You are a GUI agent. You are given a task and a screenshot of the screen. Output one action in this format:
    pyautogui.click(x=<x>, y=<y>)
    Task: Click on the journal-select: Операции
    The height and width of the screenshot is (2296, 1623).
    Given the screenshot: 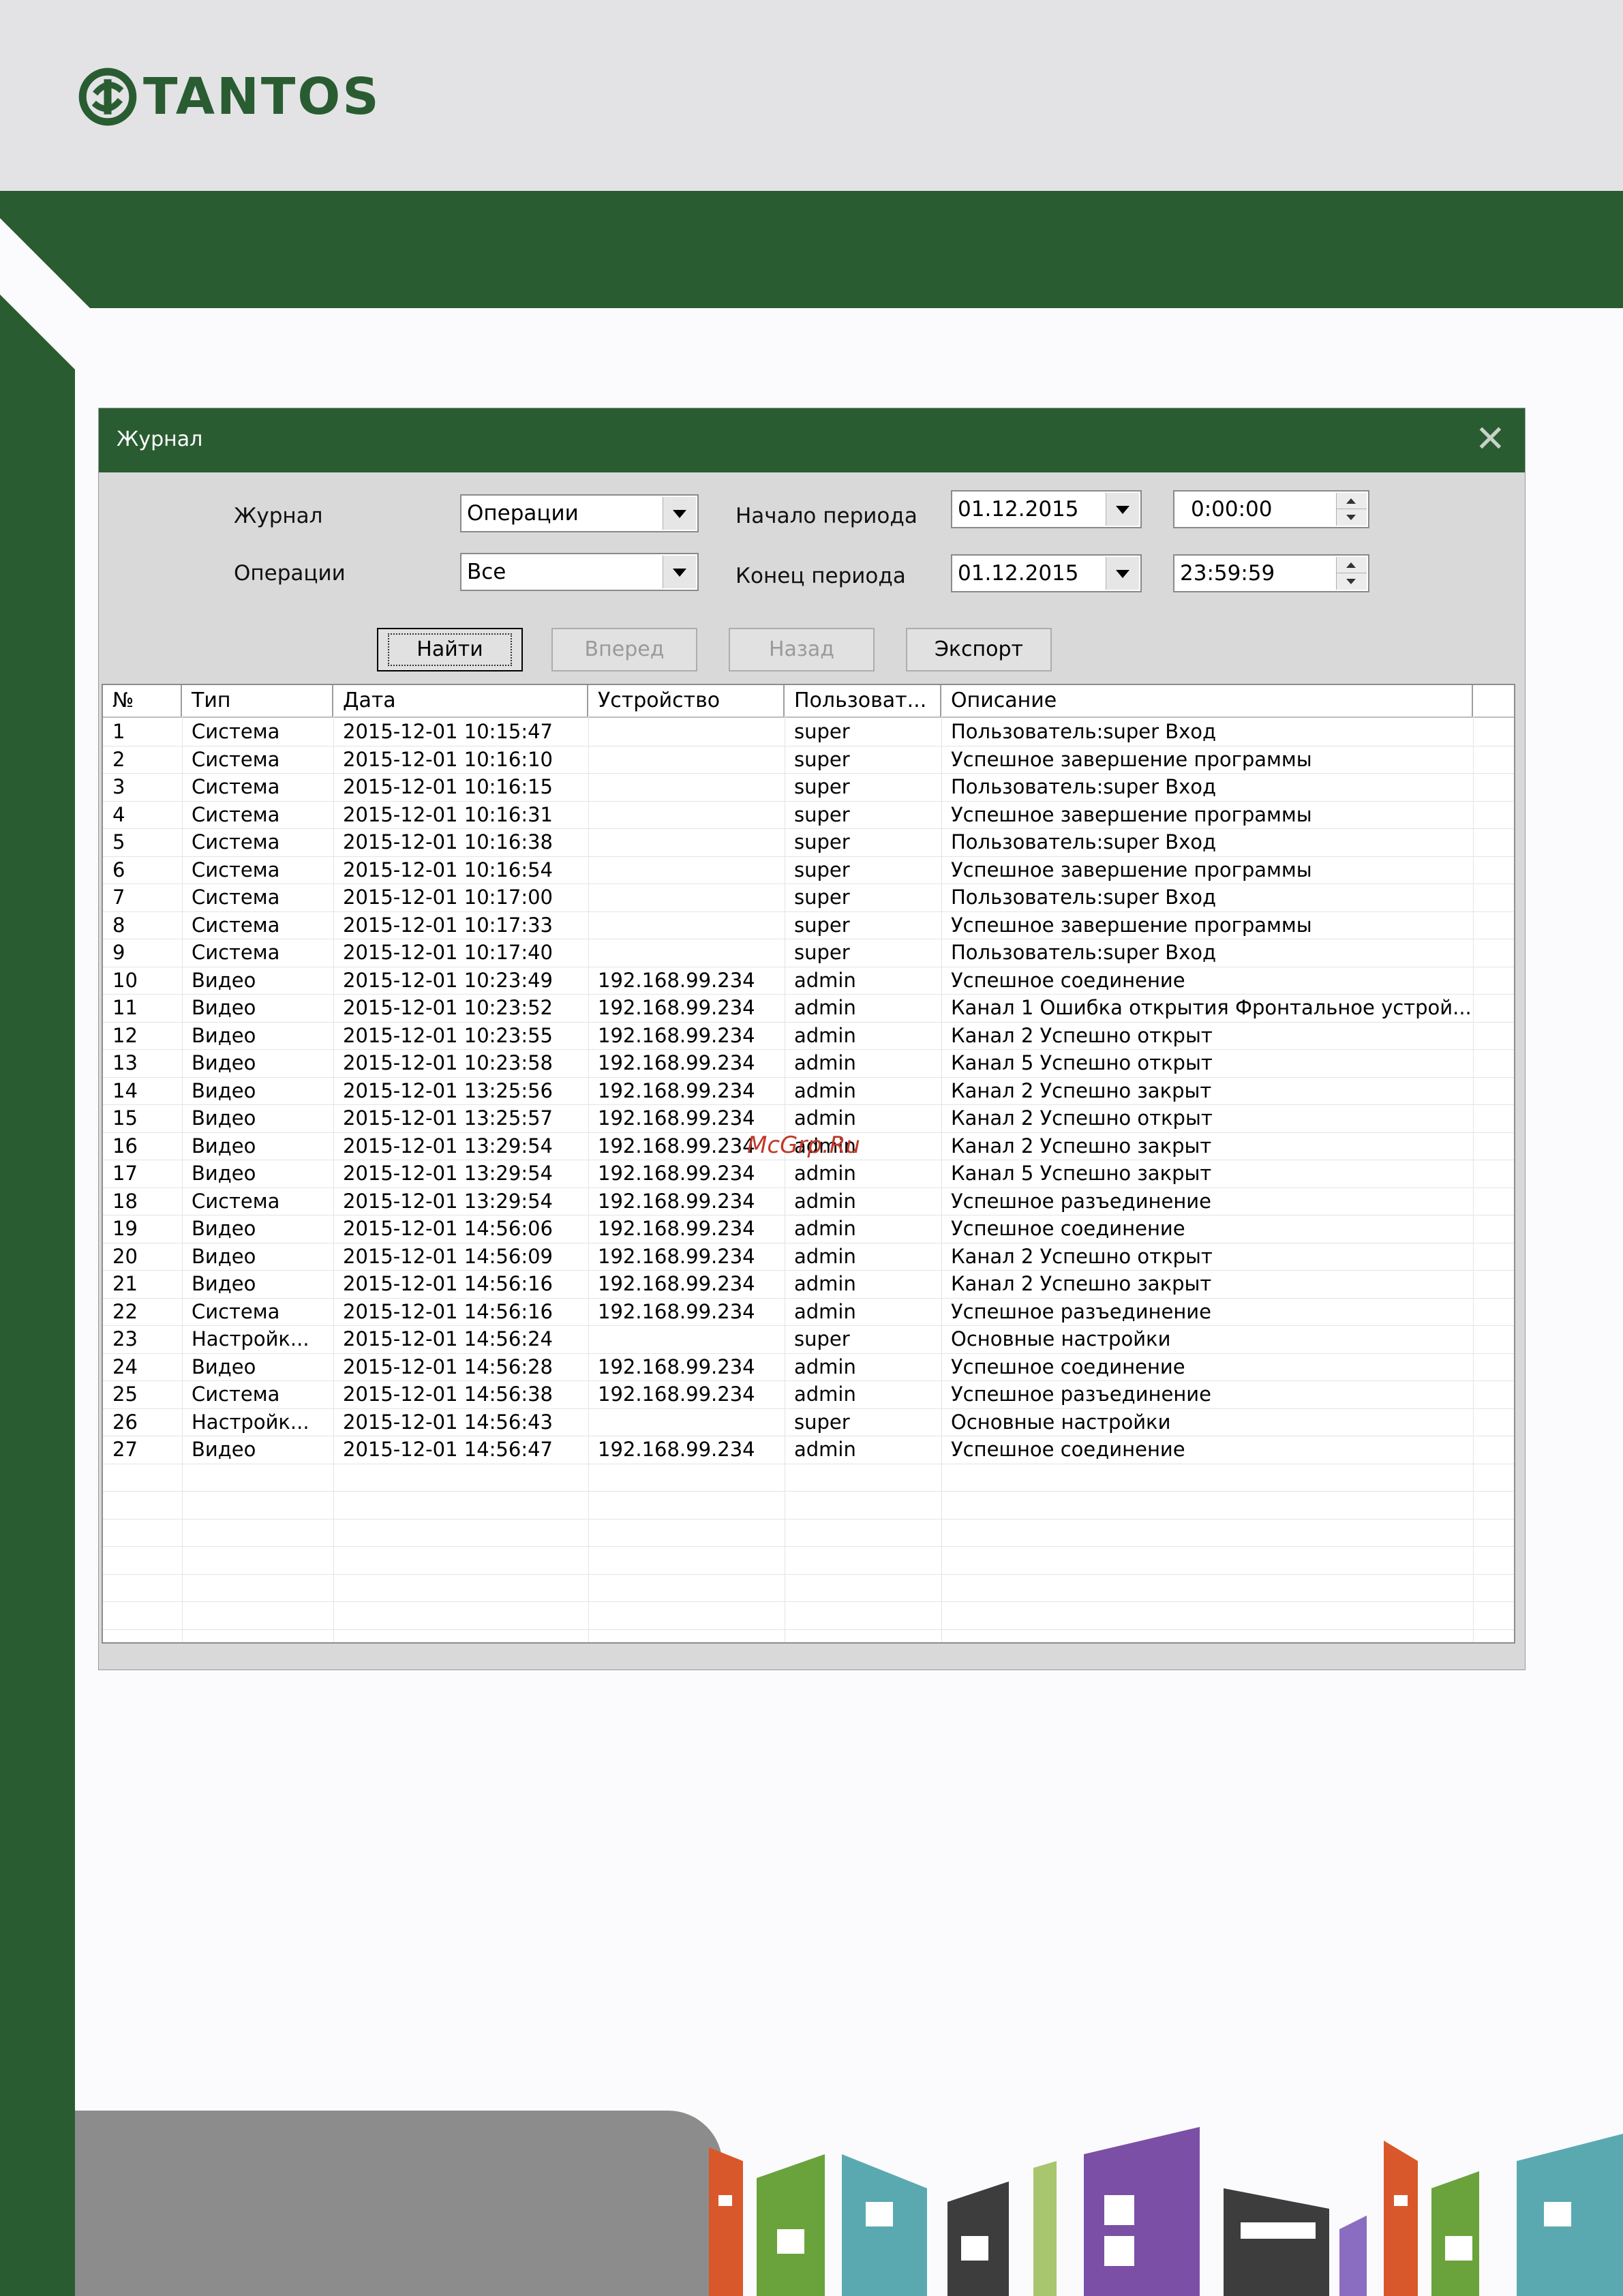 What is the action you would take?
    pyautogui.click(x=579, y=513)
    